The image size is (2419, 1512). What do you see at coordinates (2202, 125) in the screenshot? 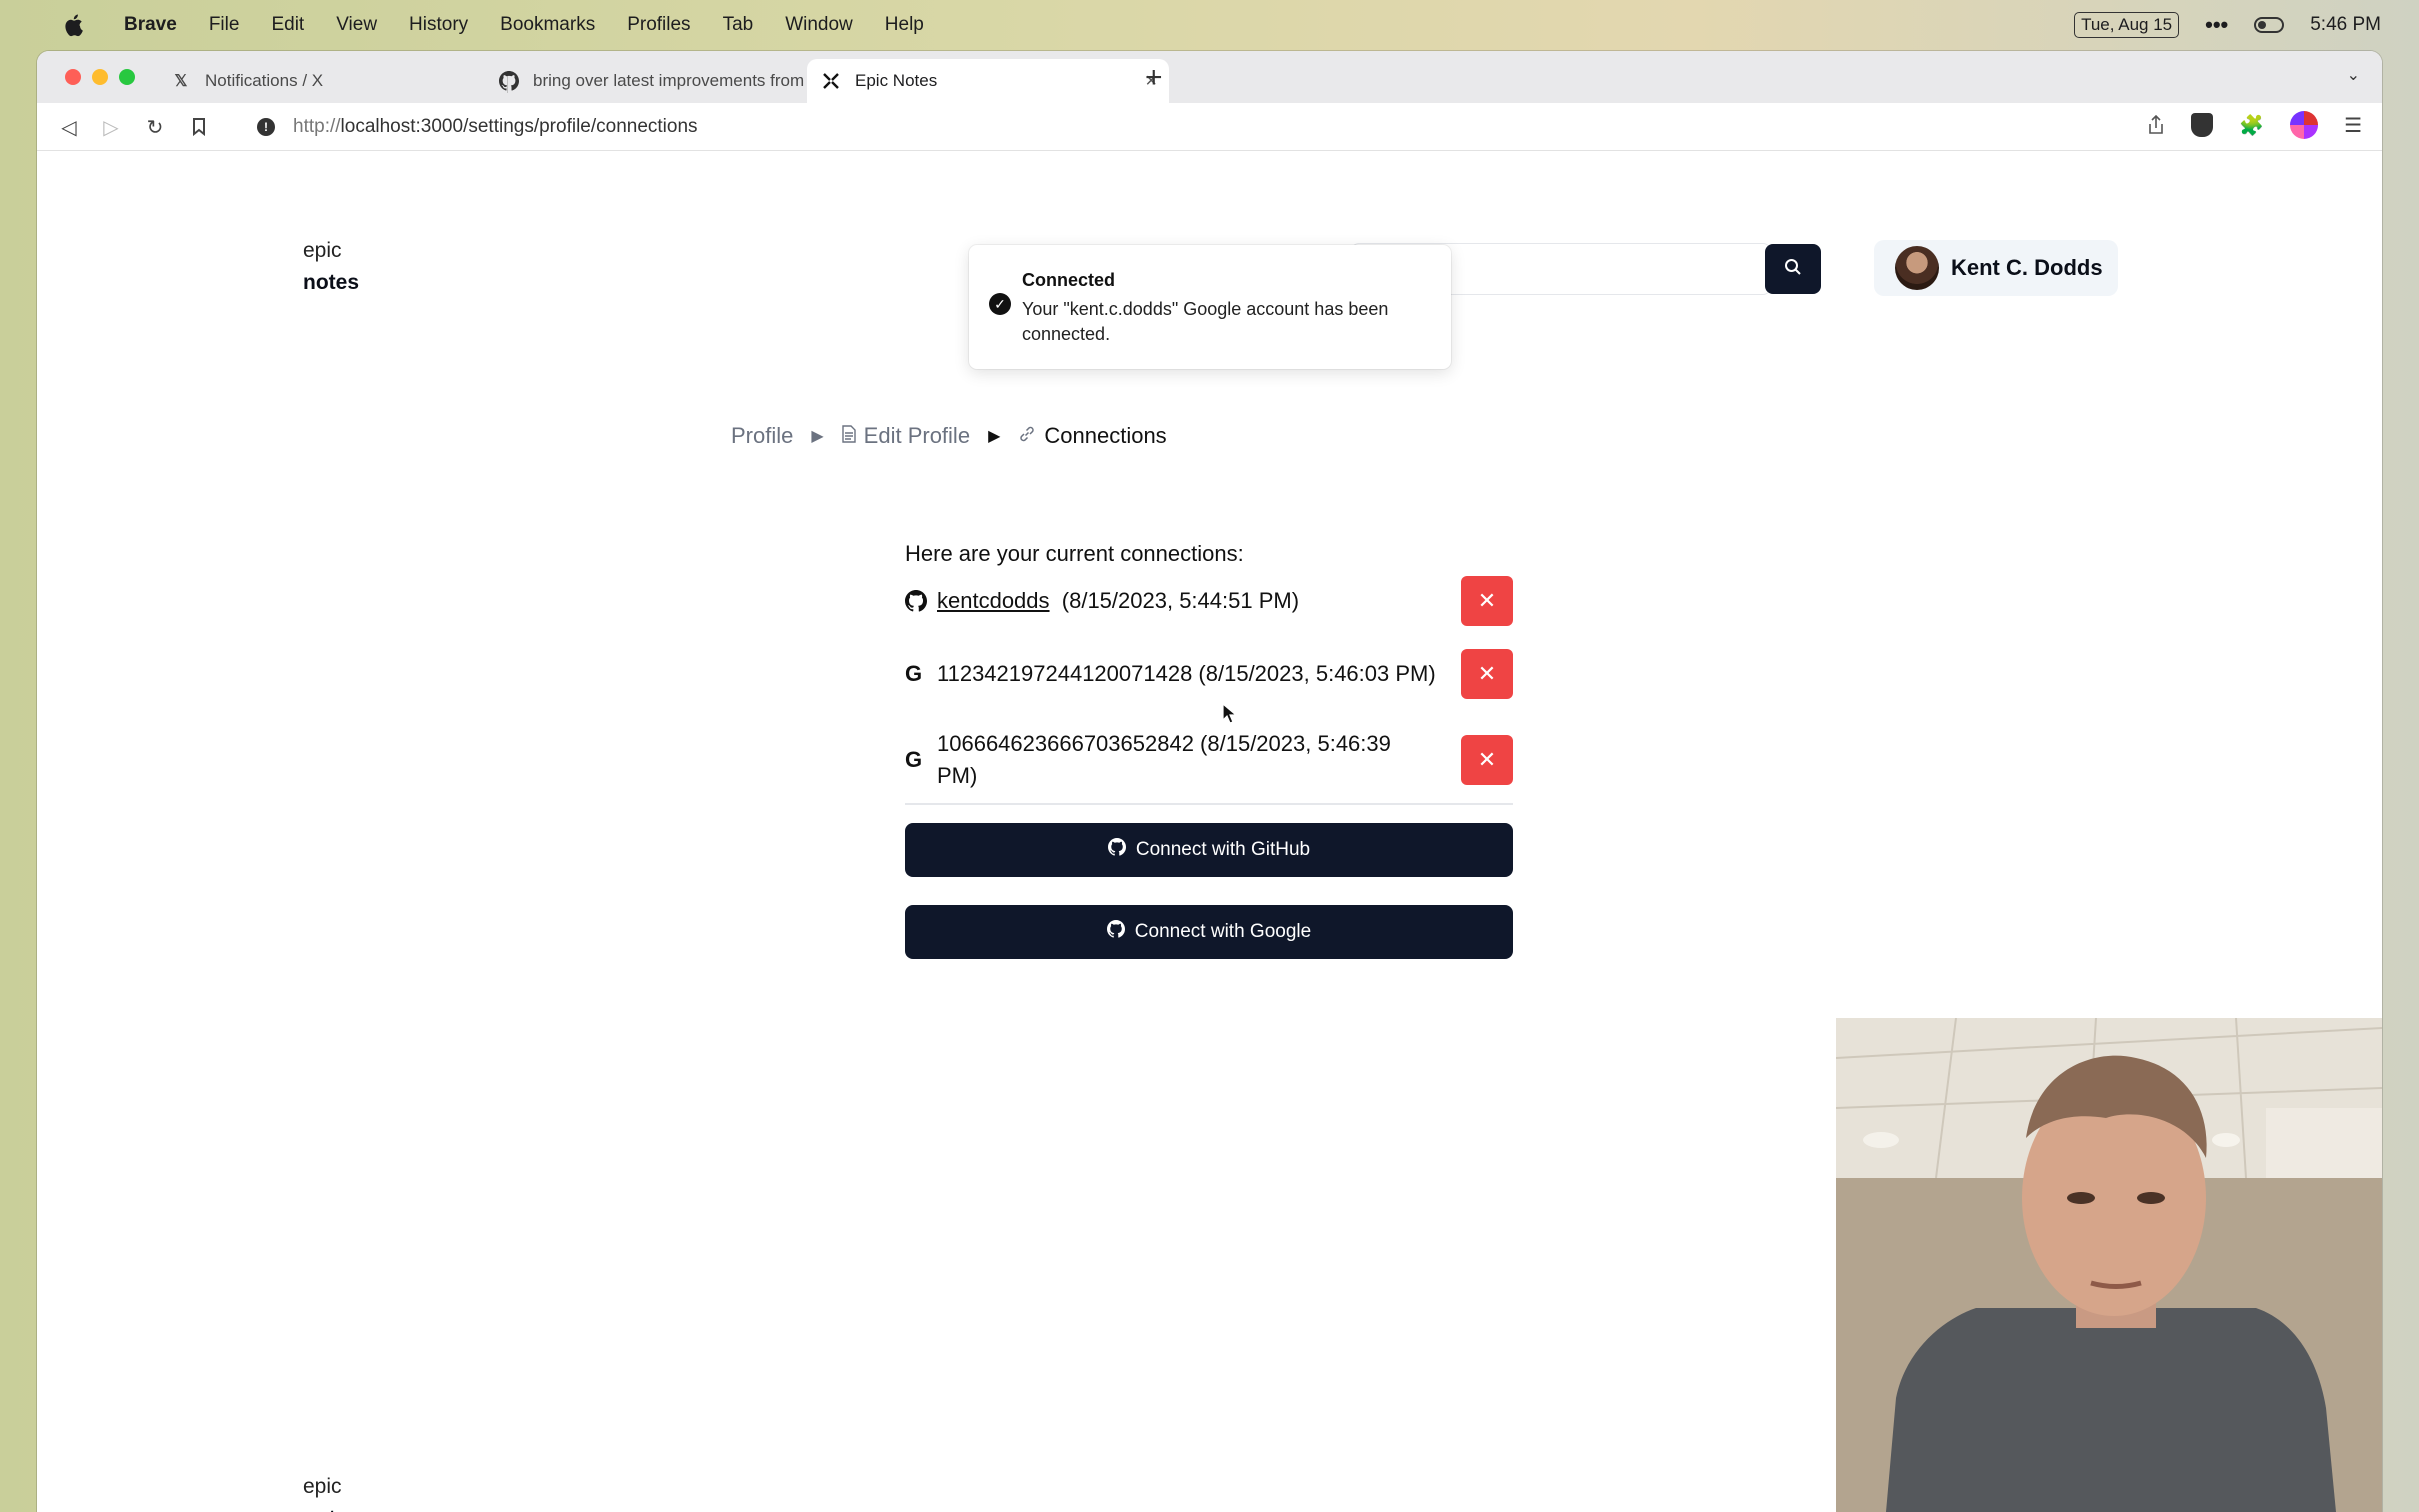
I see `brave-shields-icon` at bounding box center [2202, 125].